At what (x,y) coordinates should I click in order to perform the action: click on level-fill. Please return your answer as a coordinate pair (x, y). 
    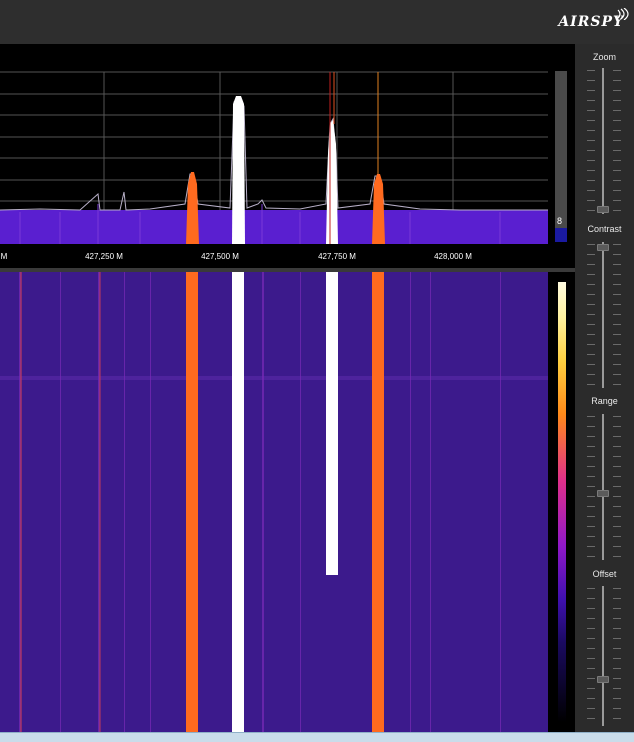
    Looking at the image, I should click on (561, 235).